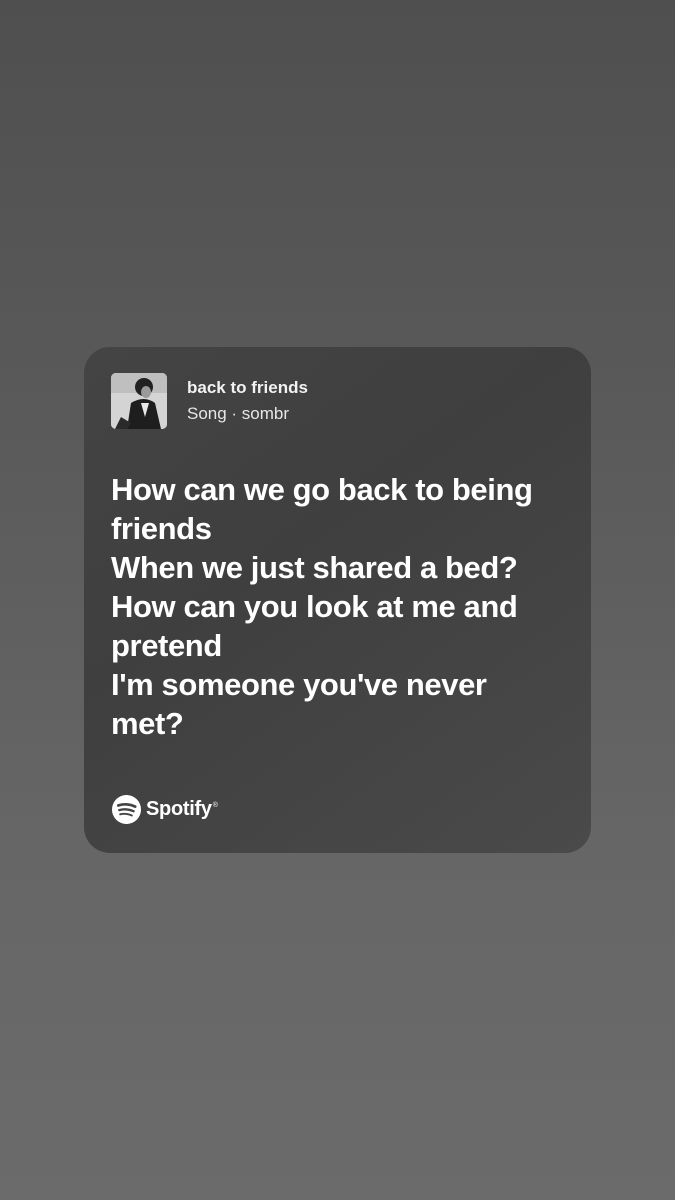 The width and height of the screenshot is (675, 1200). What do you see at coordinates (247, 388) in the screenshot?
I see `song-title: back to friends` at bounding box center [247, 388].